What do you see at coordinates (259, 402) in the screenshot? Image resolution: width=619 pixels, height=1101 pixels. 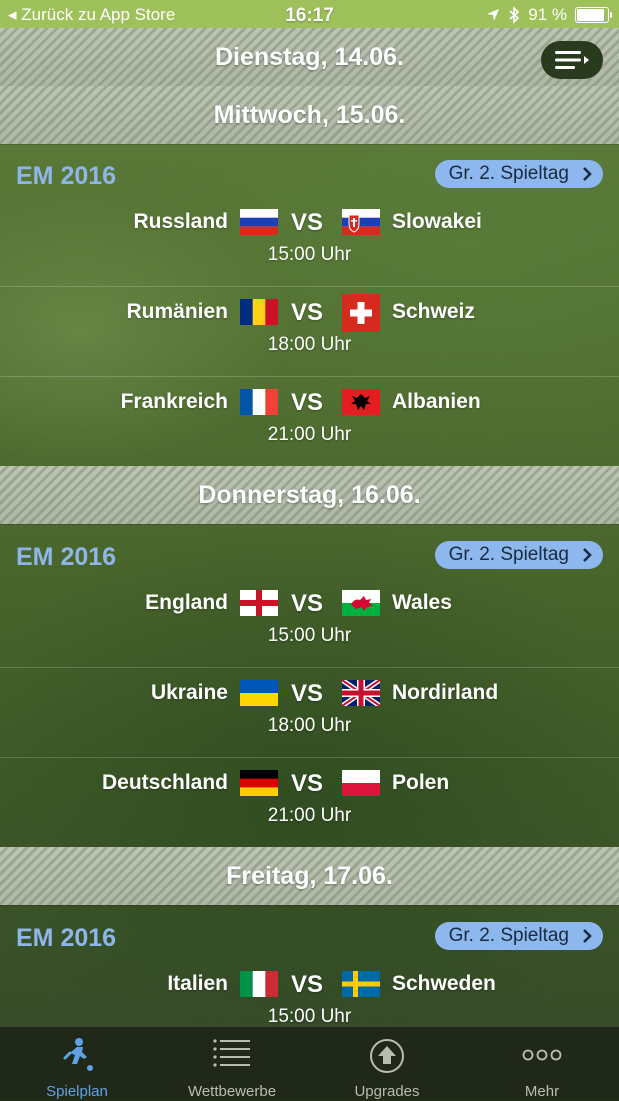 I see `france-flag` at bounding box center [259, 402].